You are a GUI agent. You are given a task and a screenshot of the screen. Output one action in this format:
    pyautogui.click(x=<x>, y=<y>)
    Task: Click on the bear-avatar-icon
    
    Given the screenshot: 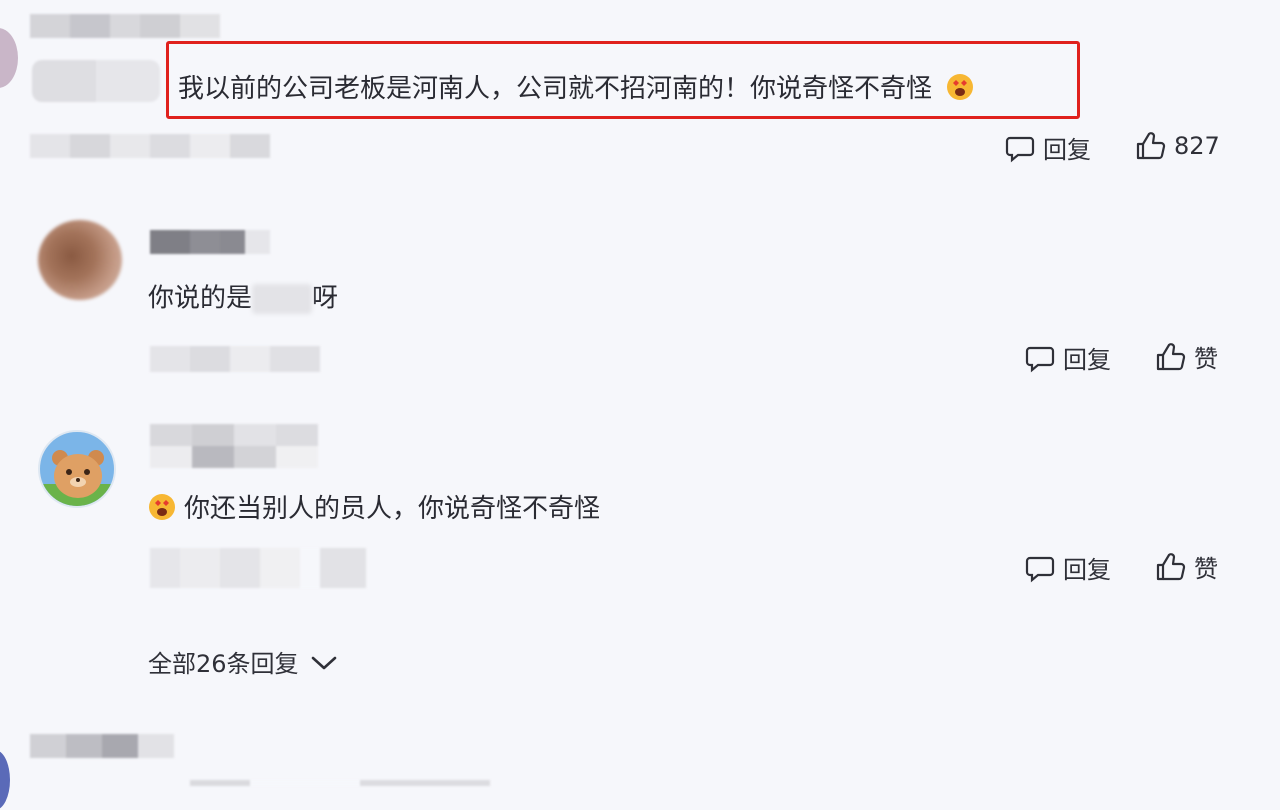 What is the action you would take?
    pyautogui.click(x=77, y=478)
    